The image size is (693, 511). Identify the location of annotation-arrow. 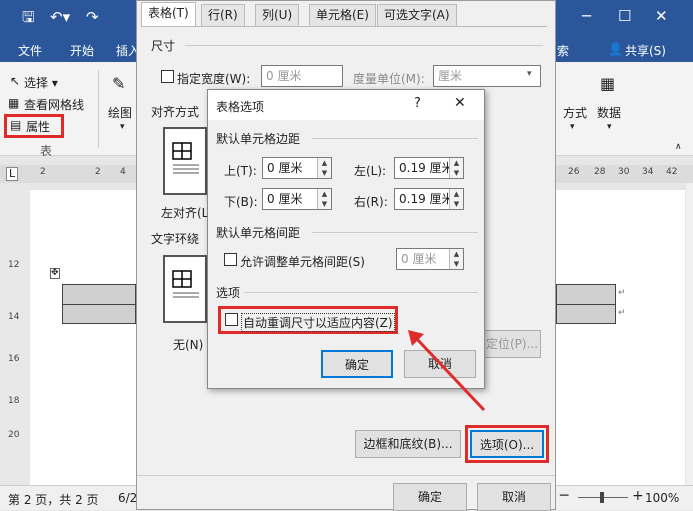
(447, 371).